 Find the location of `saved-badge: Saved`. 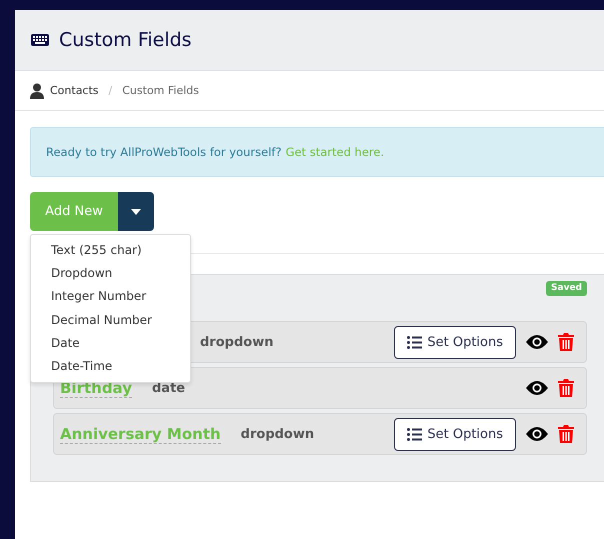

saved-badge: Saved is located at coordinates (566, 288).